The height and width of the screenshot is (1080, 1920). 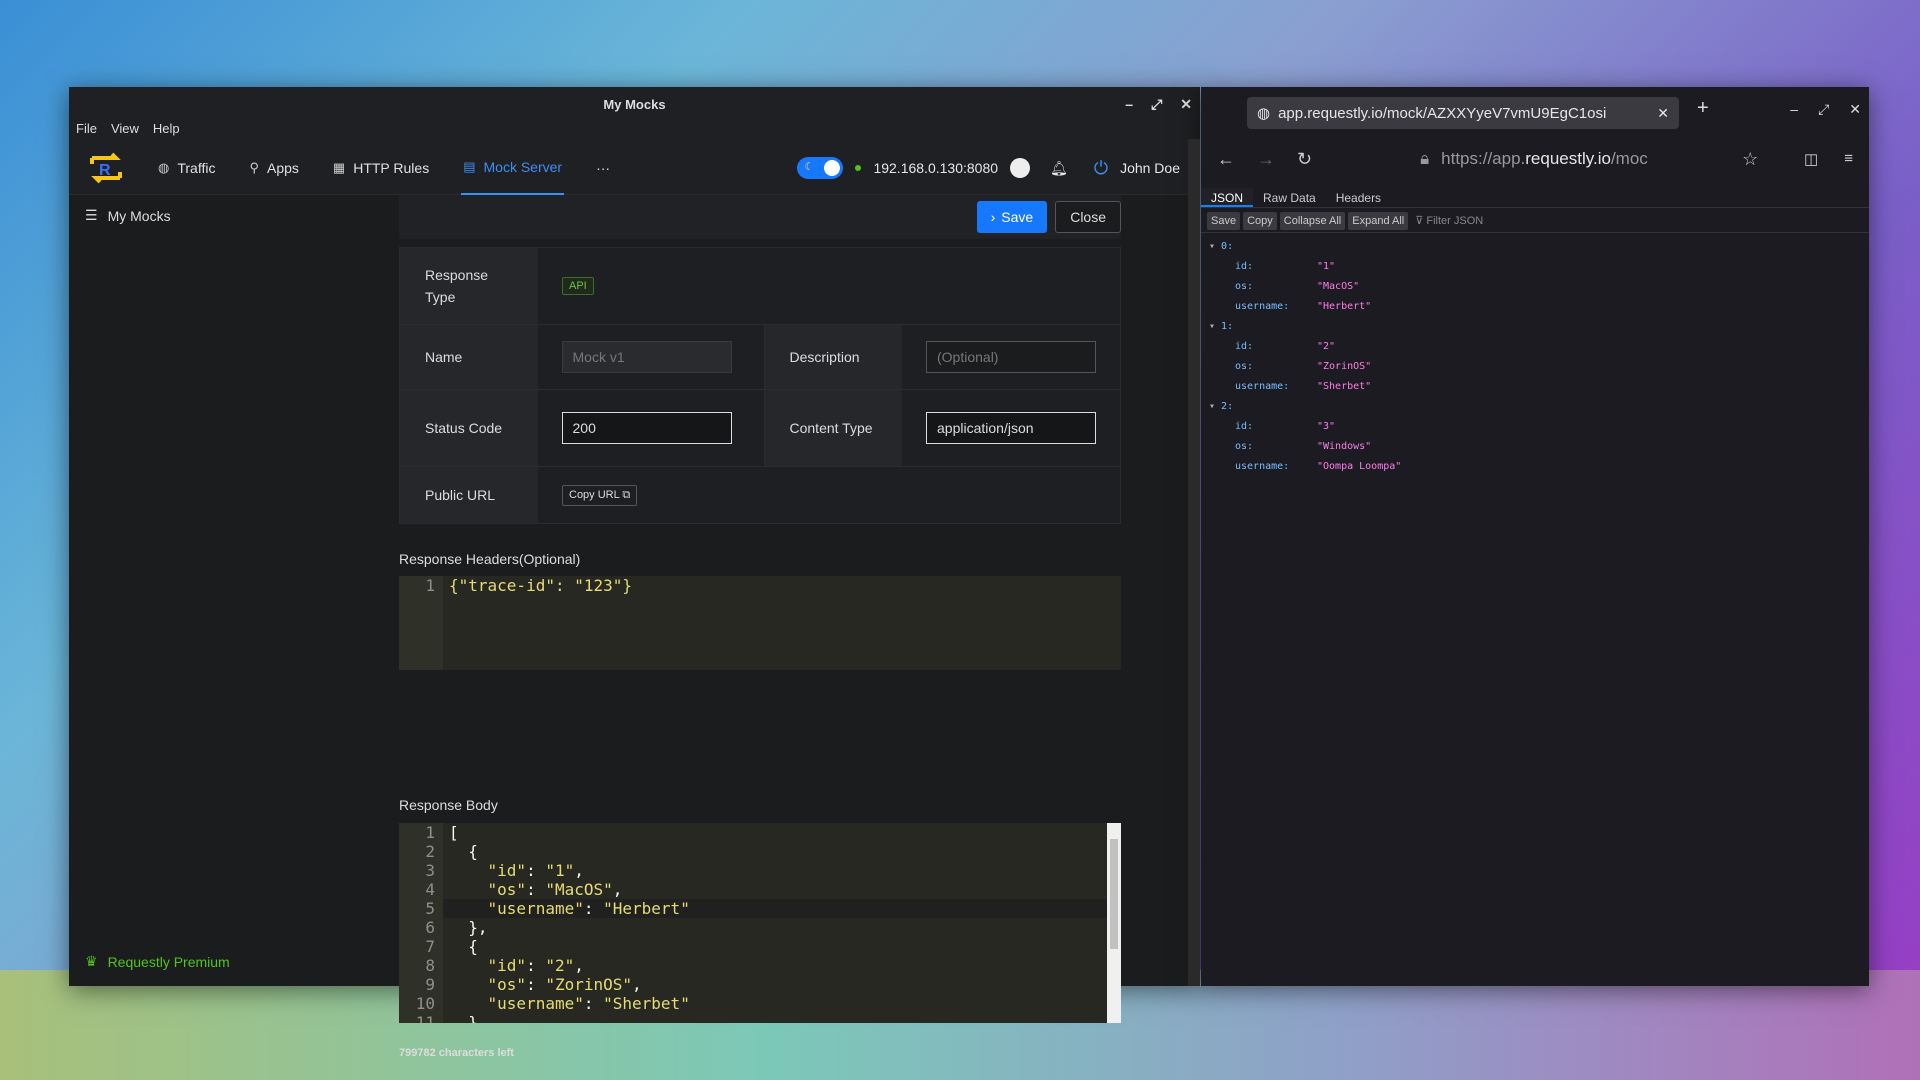 What do you see at coordinates (454, 832) in the screenshot?
I see `code-line: [` at bounding box center [454, 832].